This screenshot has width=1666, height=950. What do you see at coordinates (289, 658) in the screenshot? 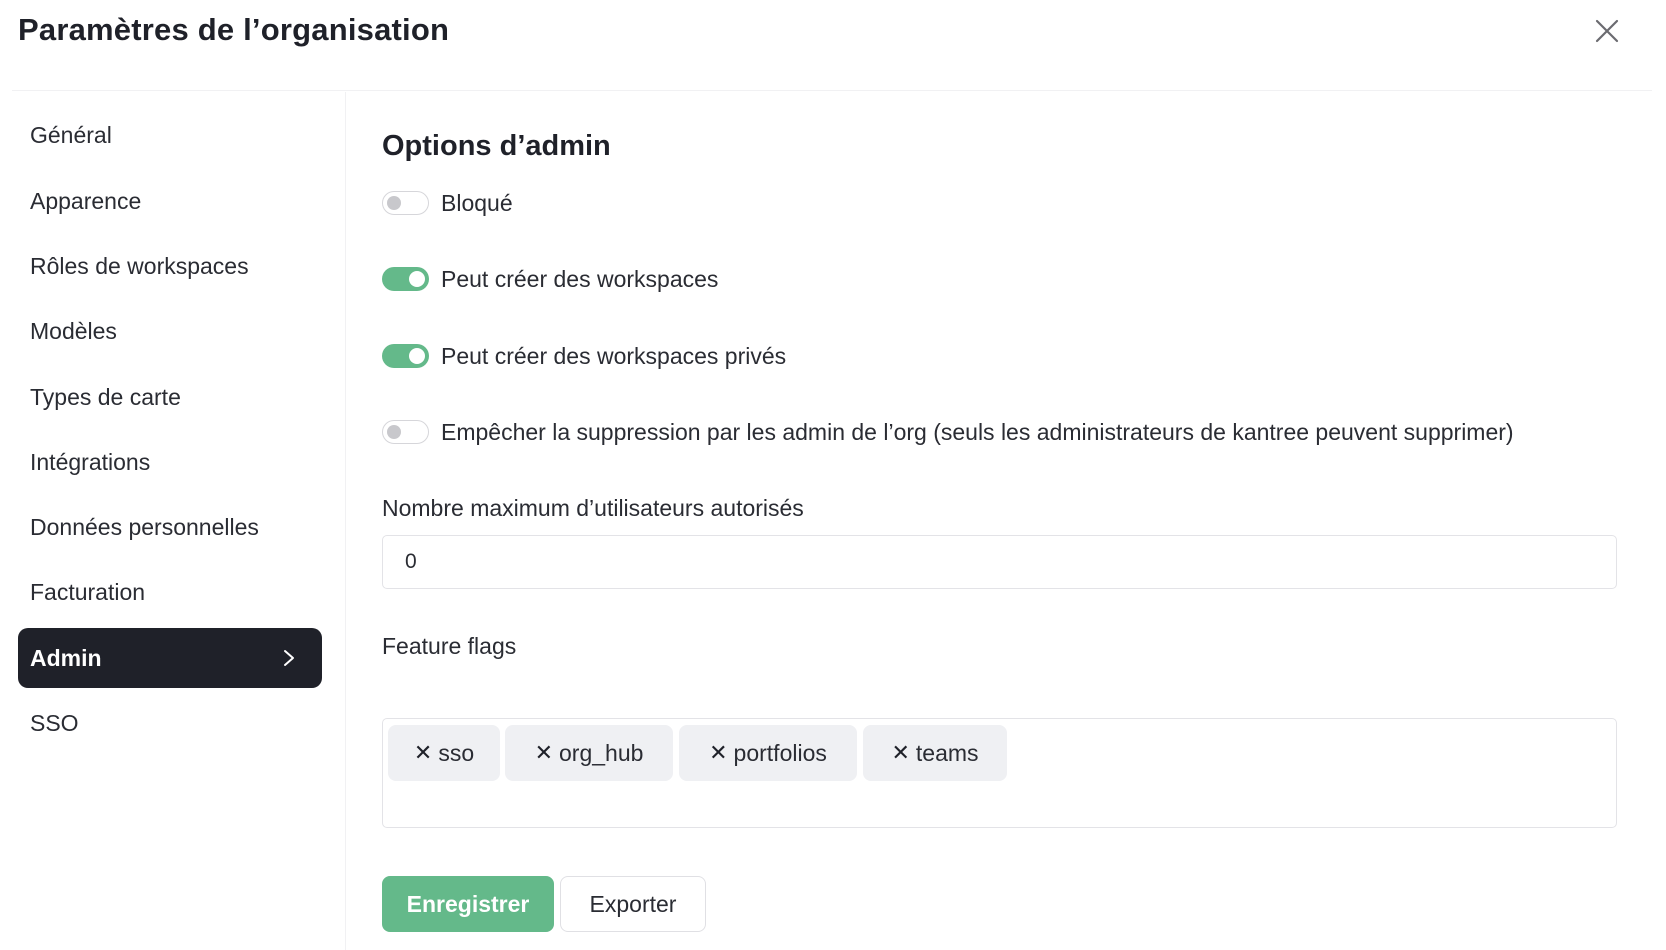
I see `chevron-right-icon` at bounding box center [289, 658].